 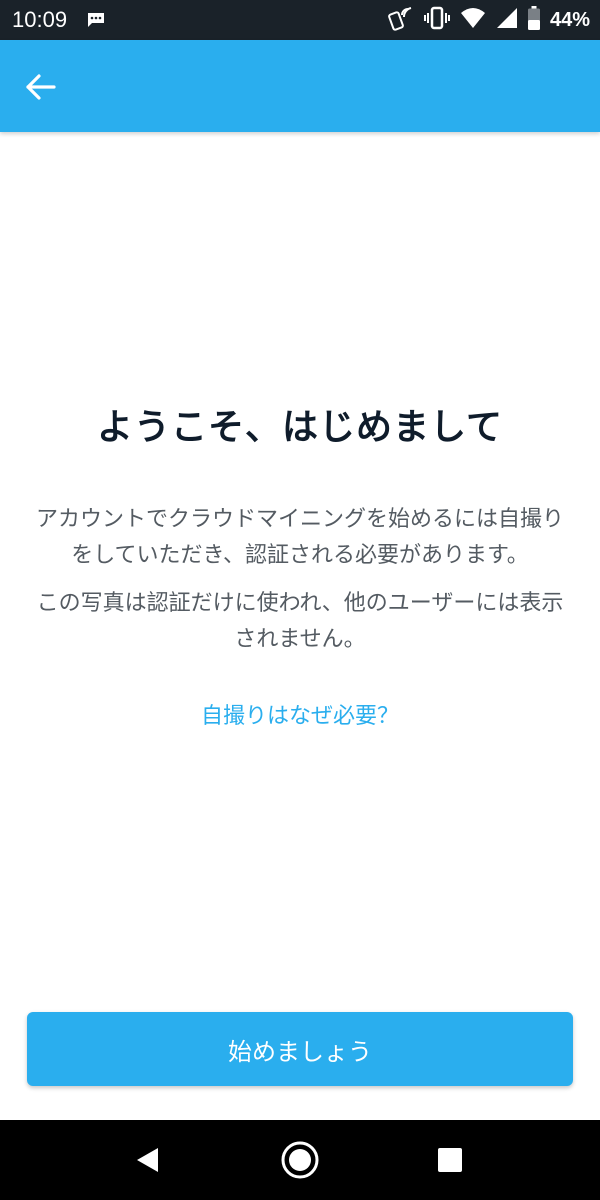 What do you see at coordinates (569, 19) in the screenshot?
I see `battery-percent: 44%` at bounding box center [569, 19].